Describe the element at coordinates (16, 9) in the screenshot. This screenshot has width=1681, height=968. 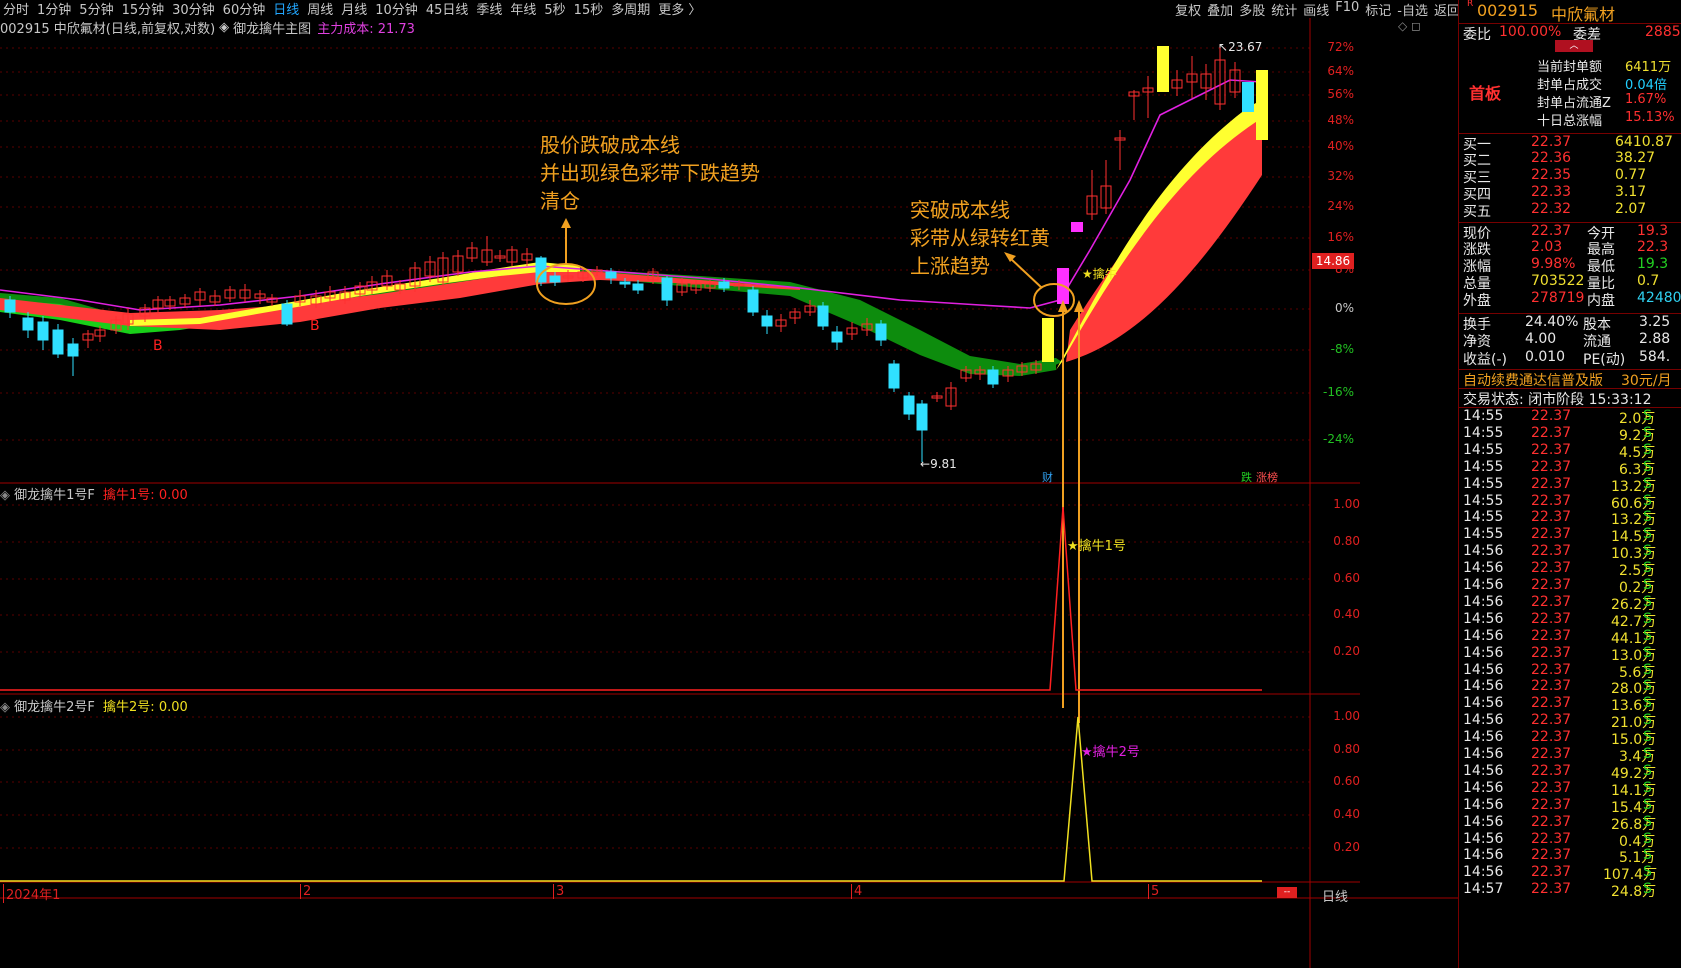
I see `timeframe-tab: 分时` at that location.